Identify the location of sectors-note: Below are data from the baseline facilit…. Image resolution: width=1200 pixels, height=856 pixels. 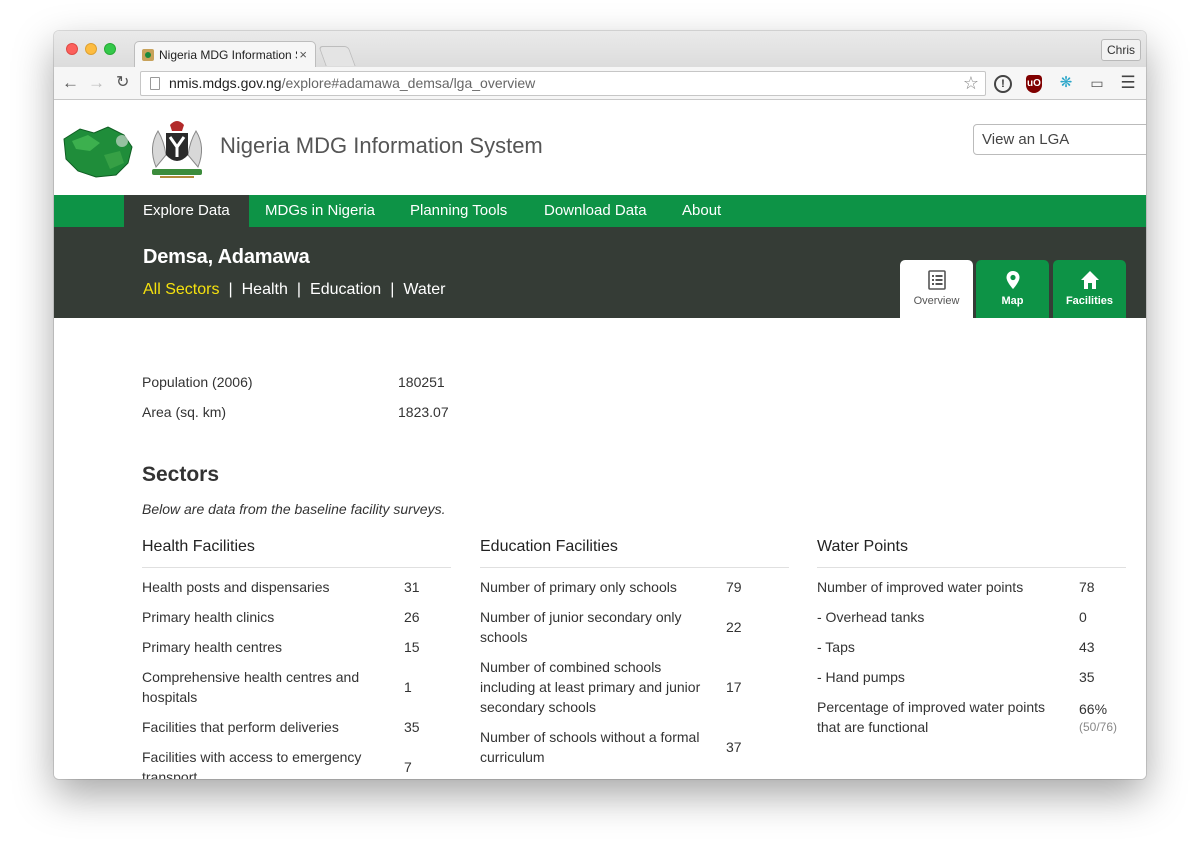
(294, 509).